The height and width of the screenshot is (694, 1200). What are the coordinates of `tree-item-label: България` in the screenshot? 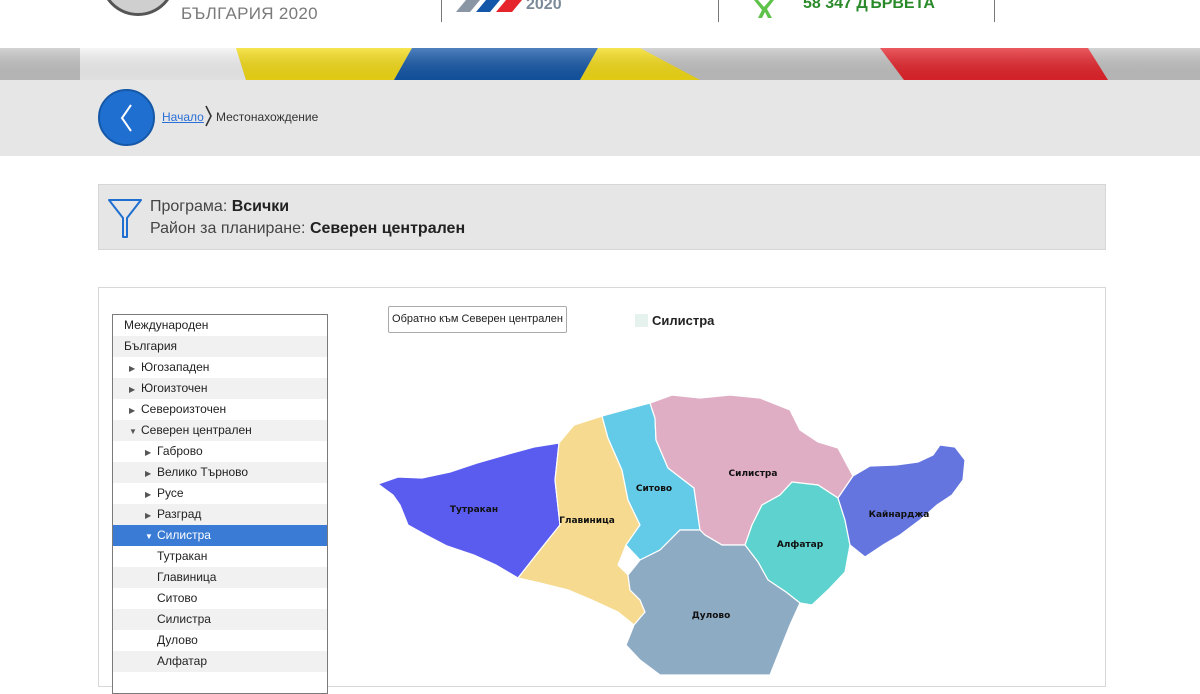 It's located at (151, 346).